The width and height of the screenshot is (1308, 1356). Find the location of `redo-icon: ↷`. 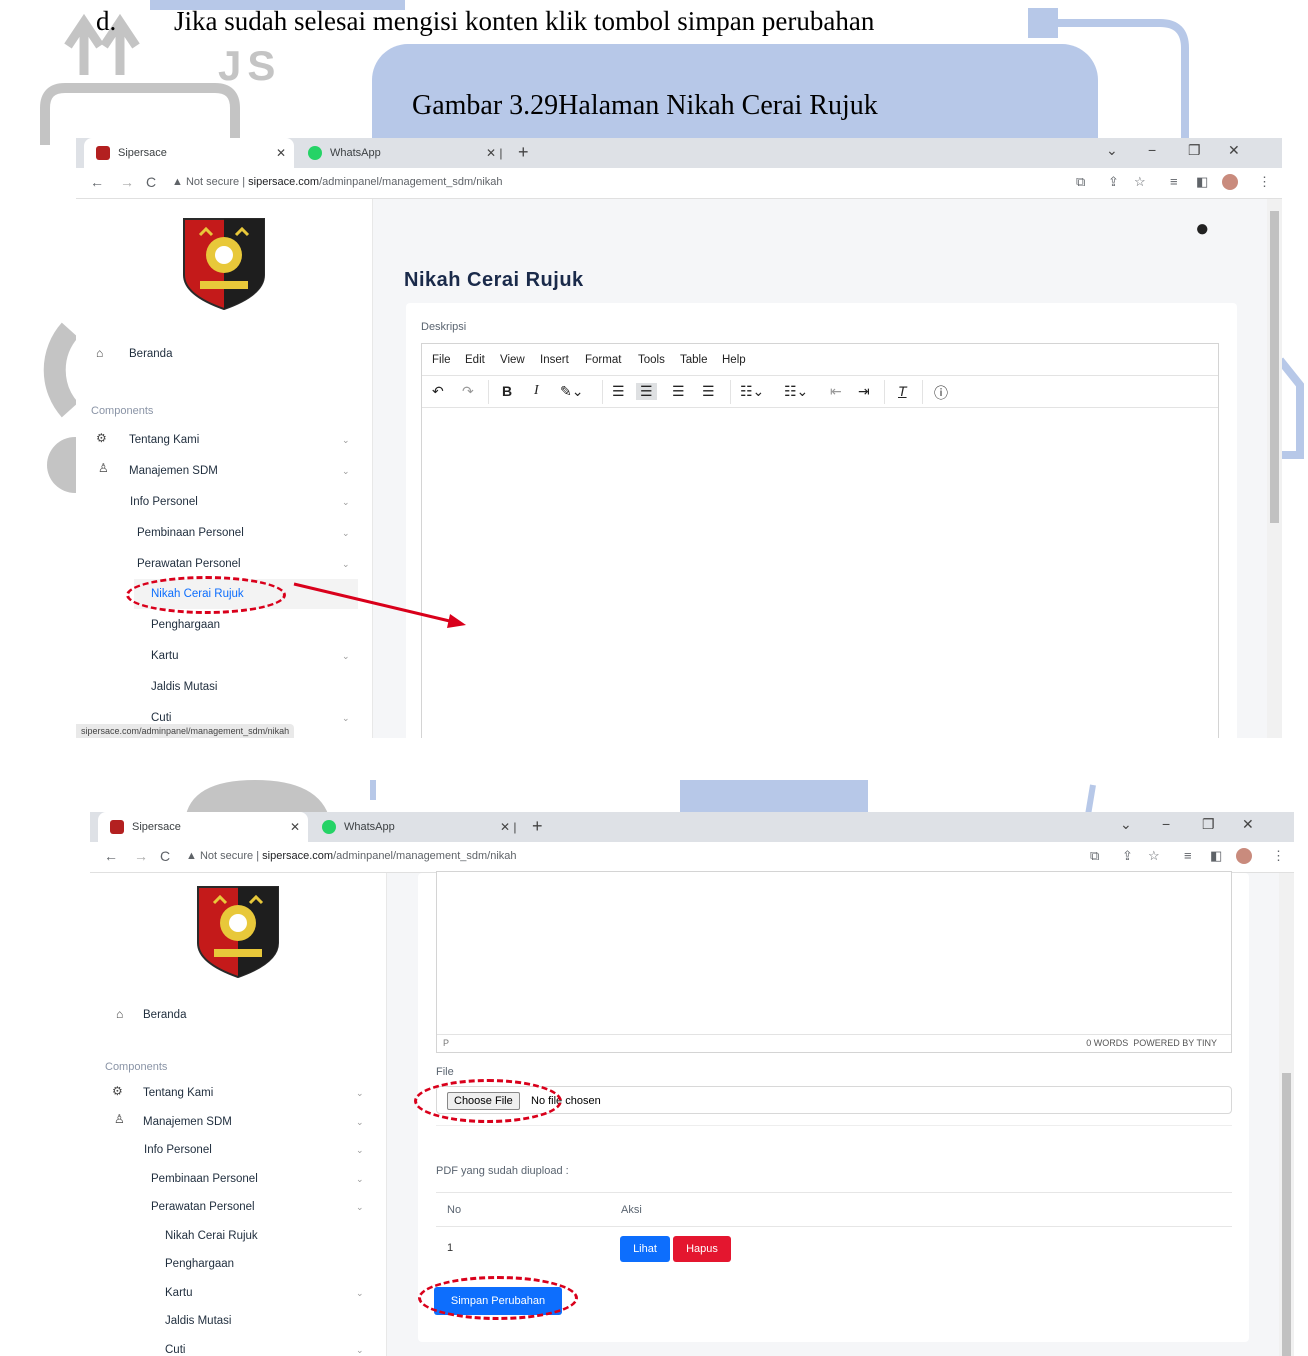

redo-icon: ↷ is located at coordinates (468, 391).